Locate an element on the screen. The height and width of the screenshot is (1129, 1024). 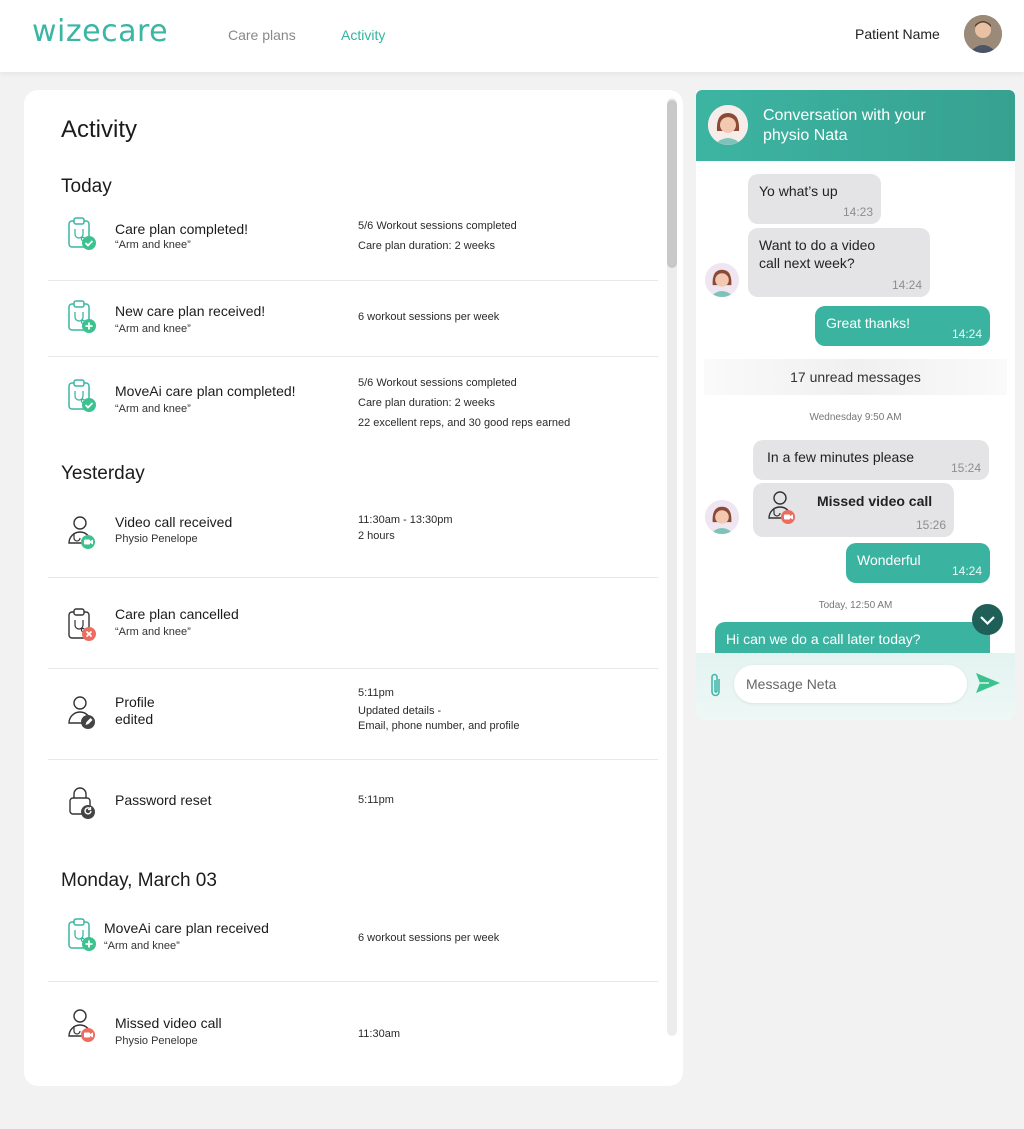
activity-details: 11:30am is located at coordinates (379, 1034).